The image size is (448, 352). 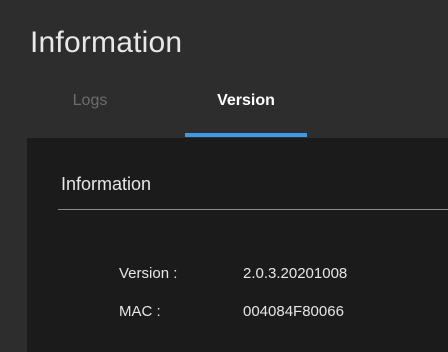 What do you see at coordinates (246, 112) in the screenshot?
I see `tab-version: Version` at bounding box center [246, 112].